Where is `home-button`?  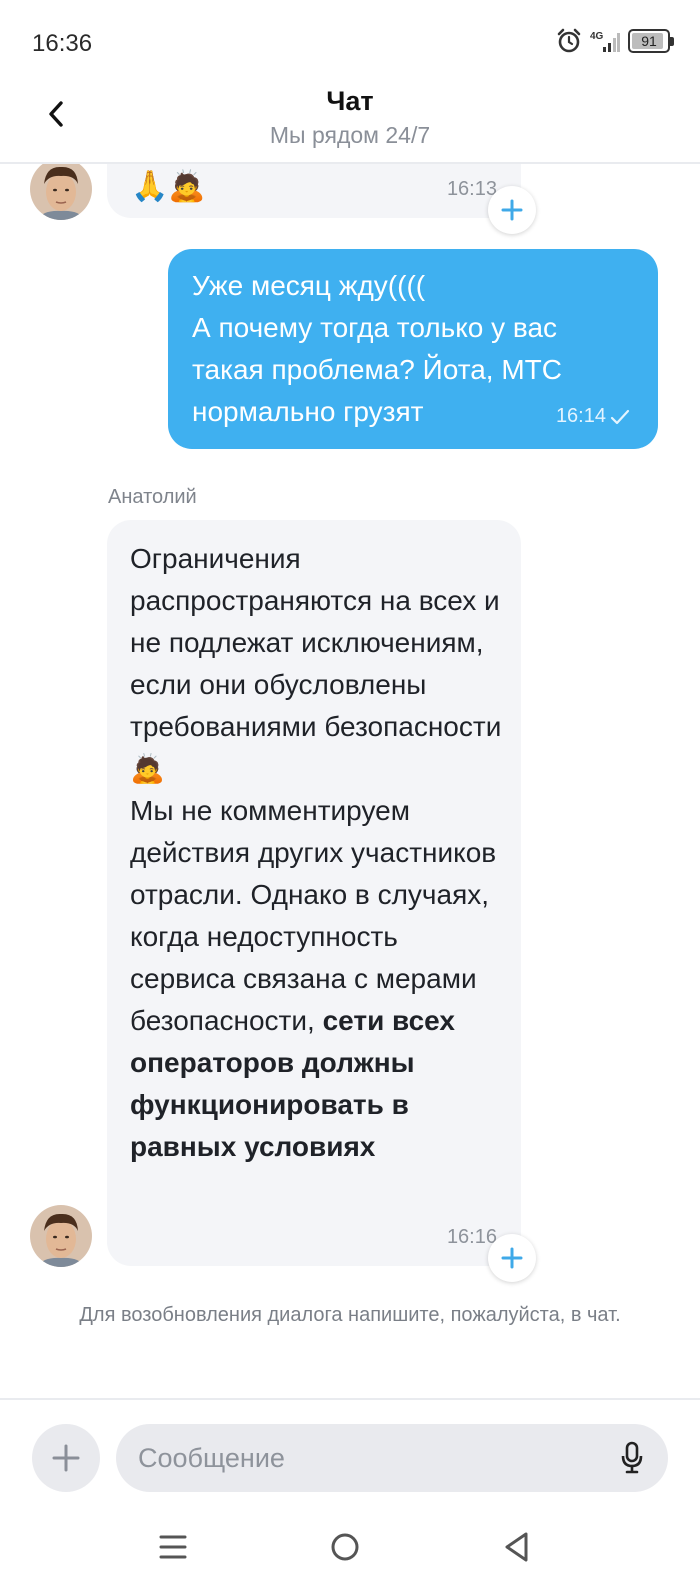 home-button is located at coordinates (345, 1547).